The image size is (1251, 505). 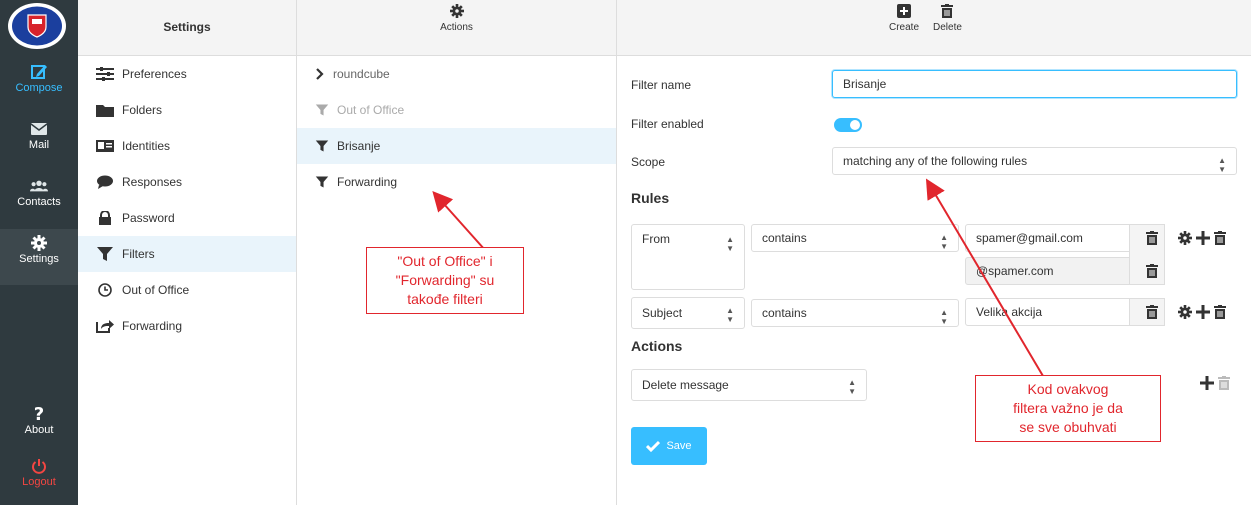 I want to click on save-button: Save, so click(x=669, y=446).